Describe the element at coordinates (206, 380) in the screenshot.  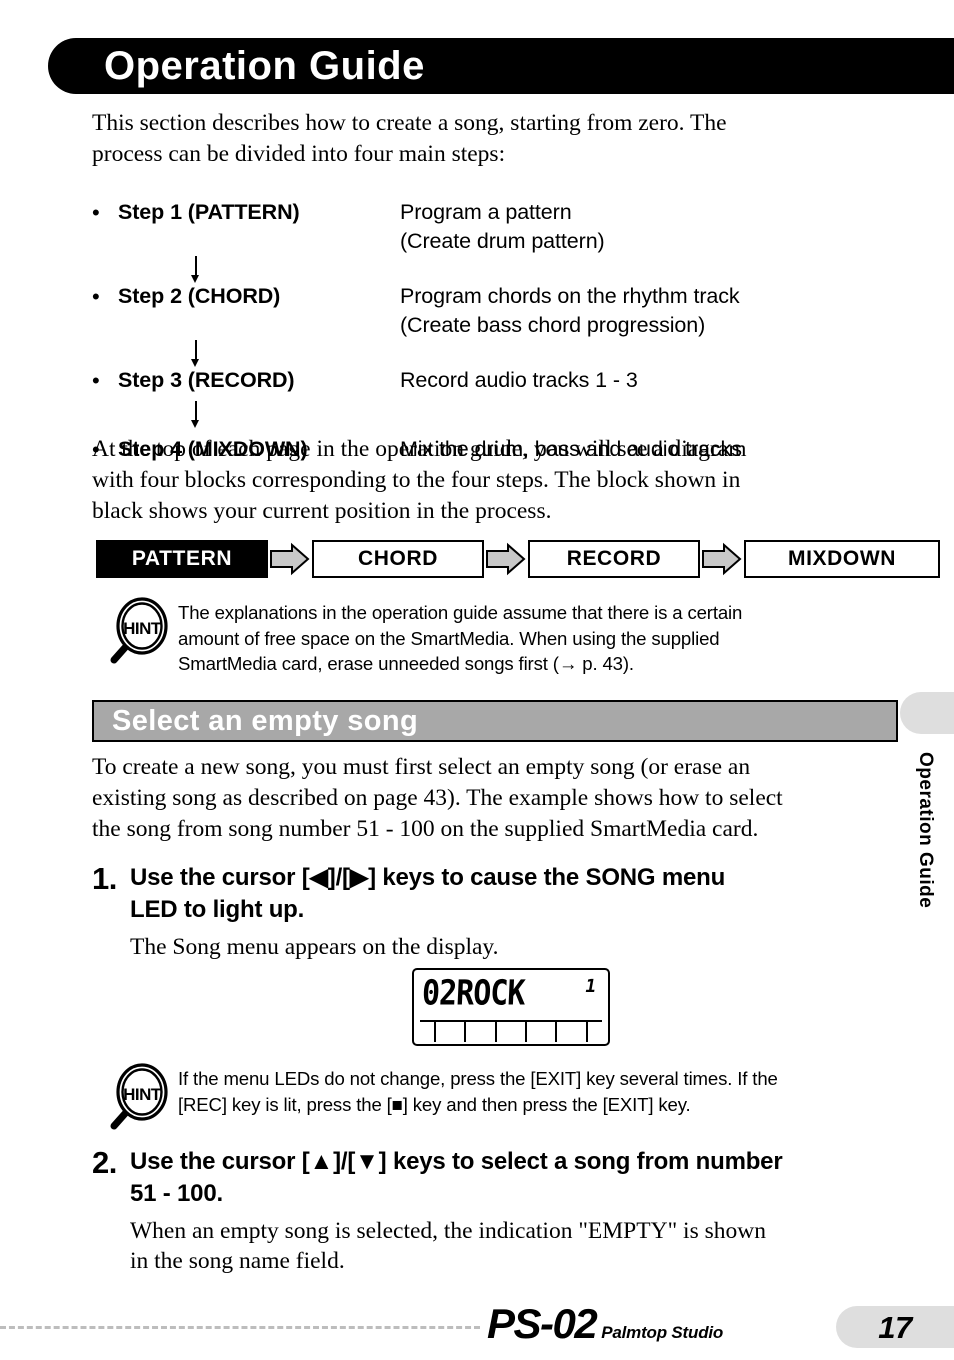
I see `step-label-3: Step 3 (RECORD)` at that location.